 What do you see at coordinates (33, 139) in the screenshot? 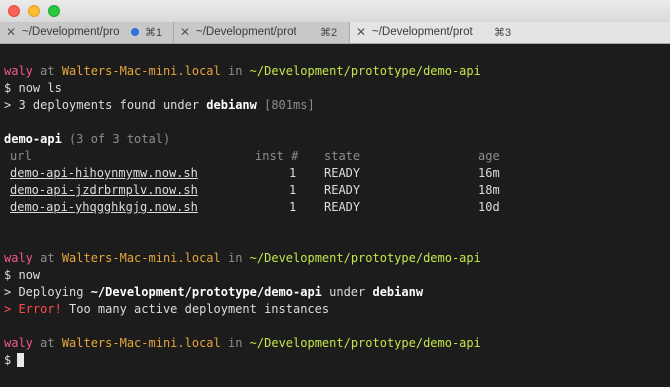
I see `app-name: demo-api` at bounding box center [33, 139].